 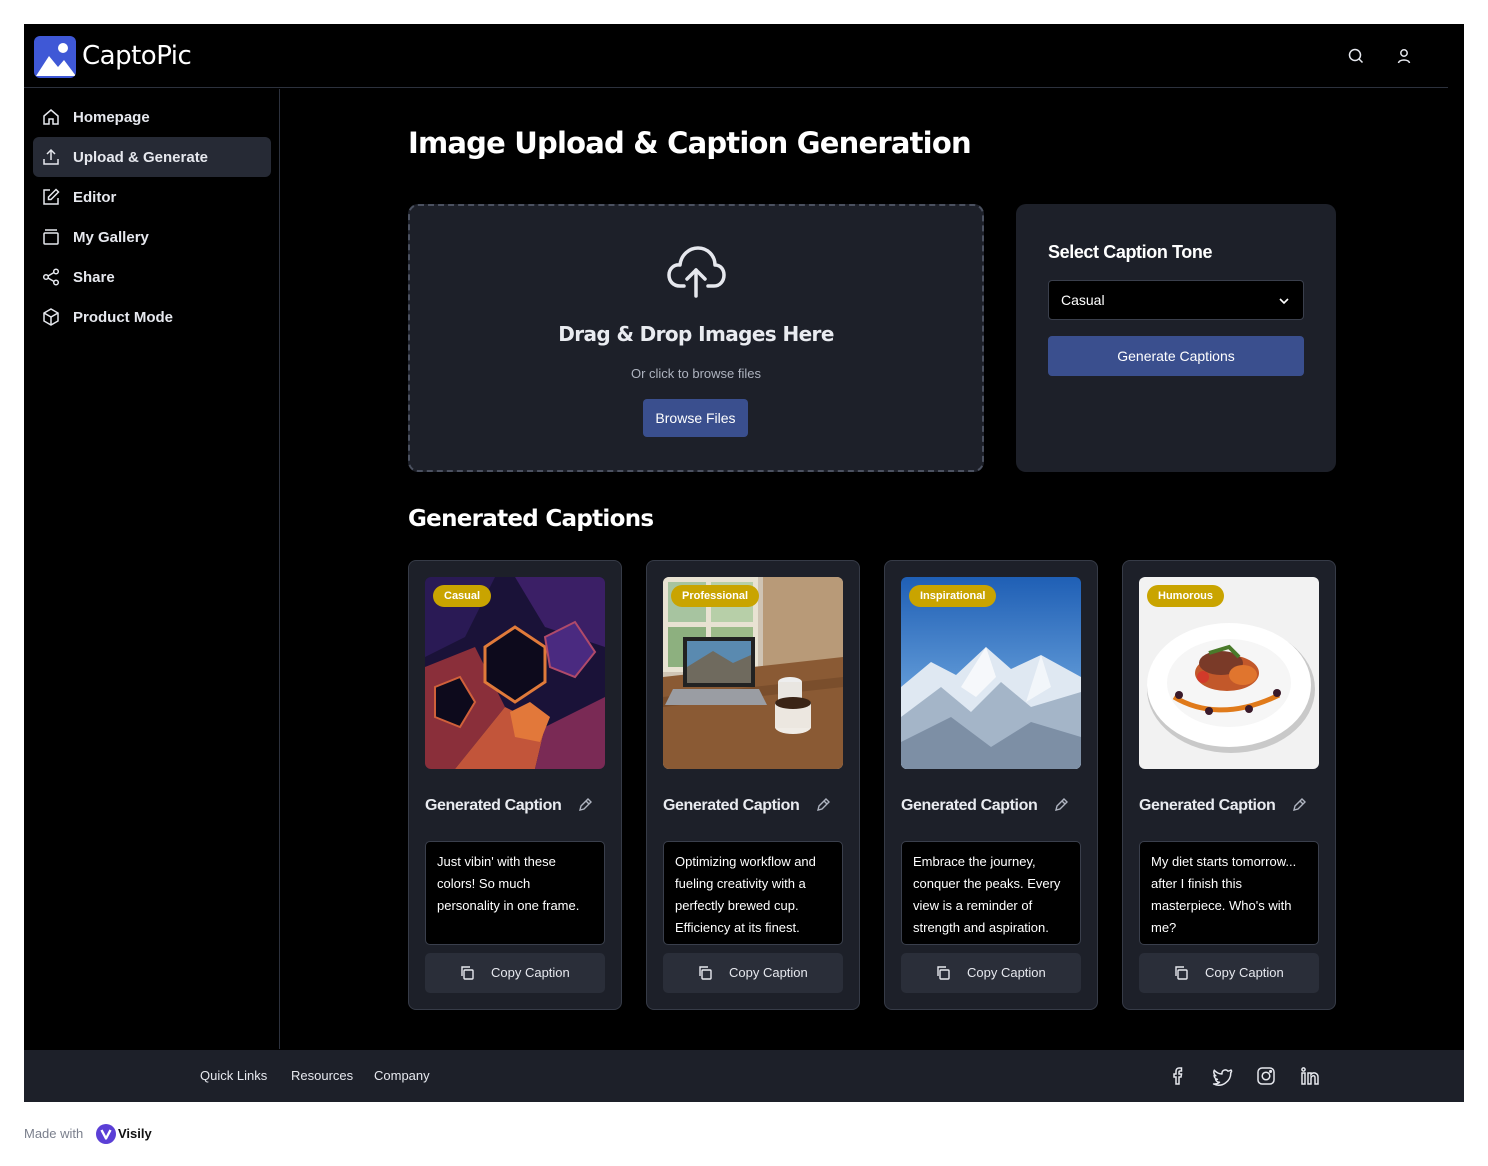 I want to click on tone-select: Casual, so click(x=1176, y=300).